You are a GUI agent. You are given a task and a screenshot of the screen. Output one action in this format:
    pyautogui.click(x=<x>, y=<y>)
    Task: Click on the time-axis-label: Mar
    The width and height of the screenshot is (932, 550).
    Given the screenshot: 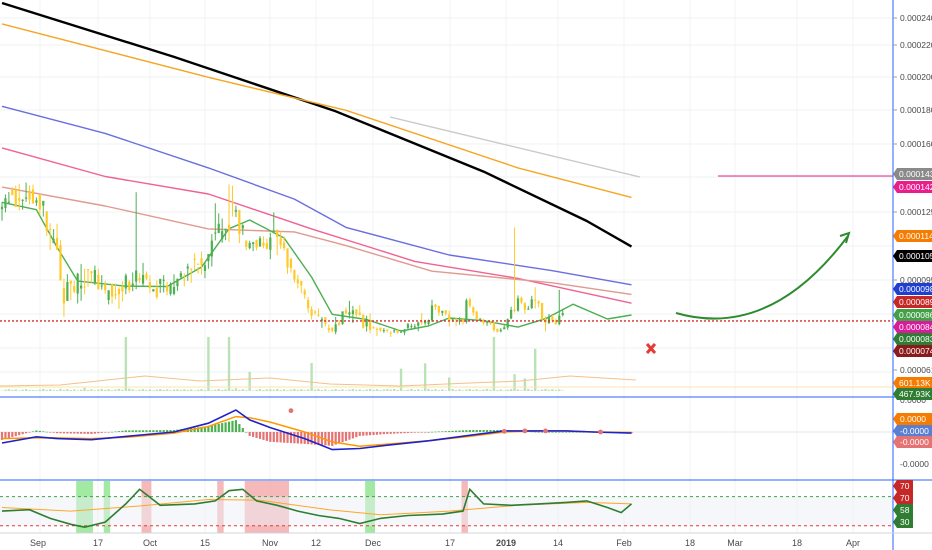 What is the action you would take?
    pyautogui.click(x=735, y=543)
    